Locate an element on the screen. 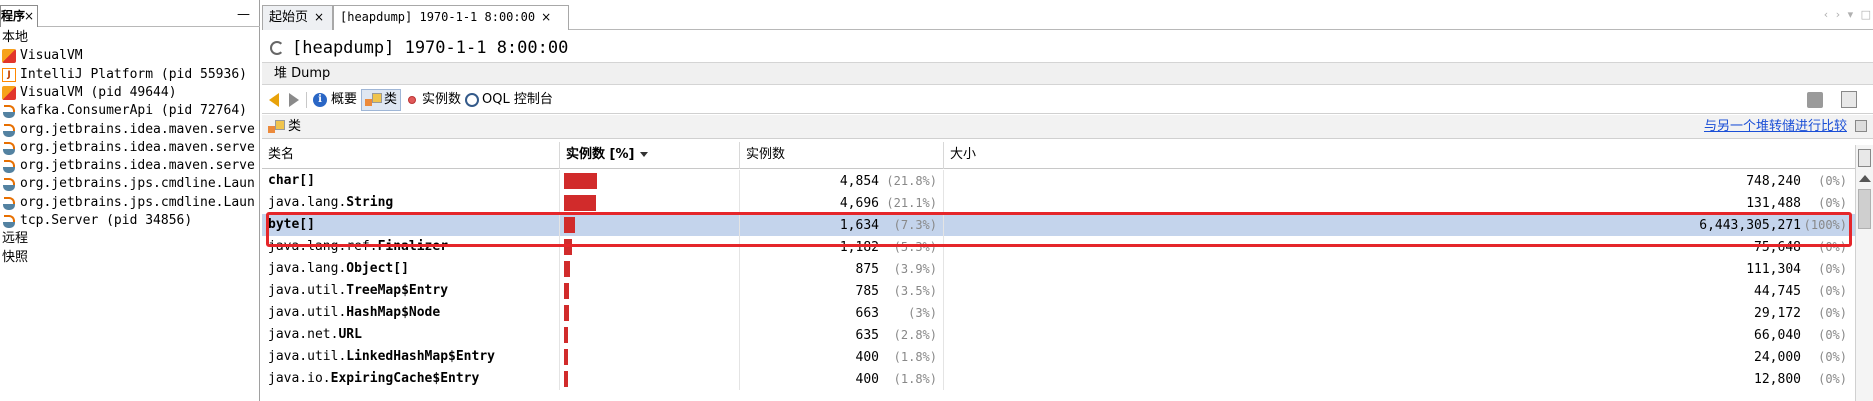 The width and height of the screenshot is (1873, 401). tab-heapdump: [heapdump] 1970-1-1 8:00:00 × is located at coordinates (451, 17).